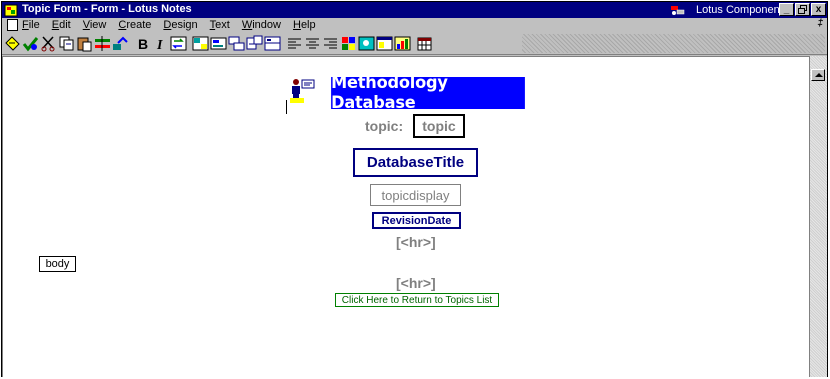 This screenshot has height=379, width=830. Describe the element at coordinates (30, 43) in the screenshot. I see `check-icon` at that location.